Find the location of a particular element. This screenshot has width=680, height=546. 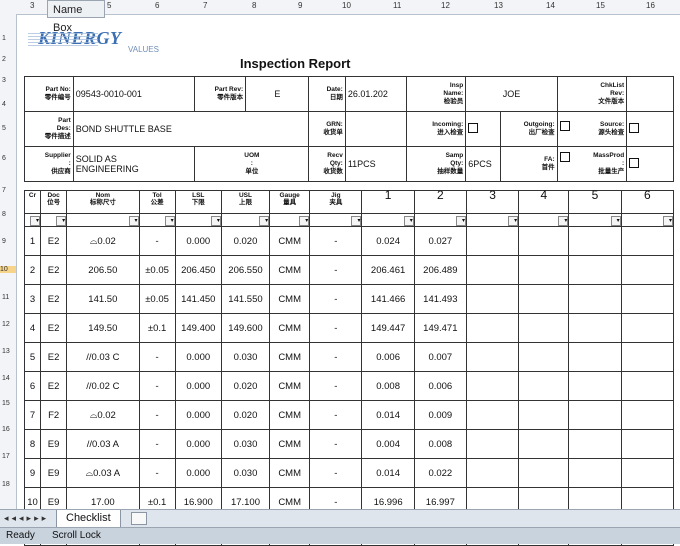

cell-s1: 0.006 is located at coordinates (388, 357).